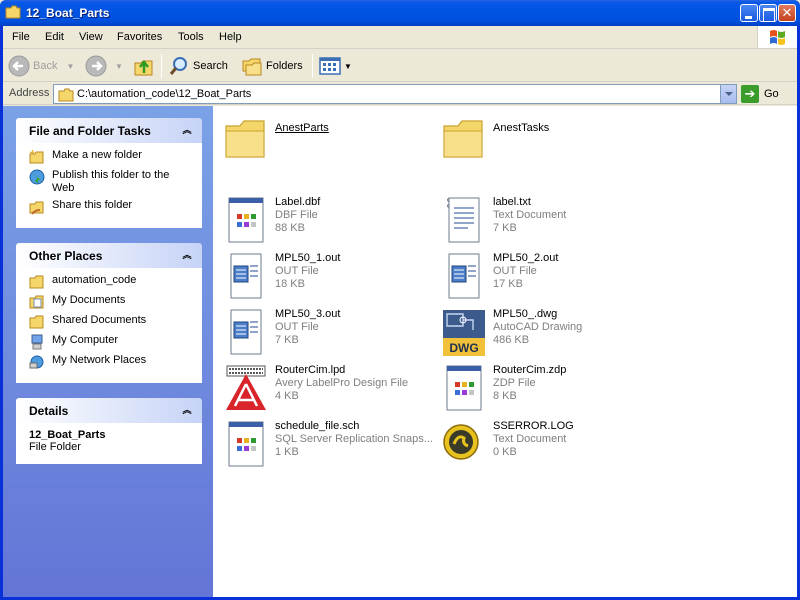  I want to click on maximize-button, so click(768, 13).